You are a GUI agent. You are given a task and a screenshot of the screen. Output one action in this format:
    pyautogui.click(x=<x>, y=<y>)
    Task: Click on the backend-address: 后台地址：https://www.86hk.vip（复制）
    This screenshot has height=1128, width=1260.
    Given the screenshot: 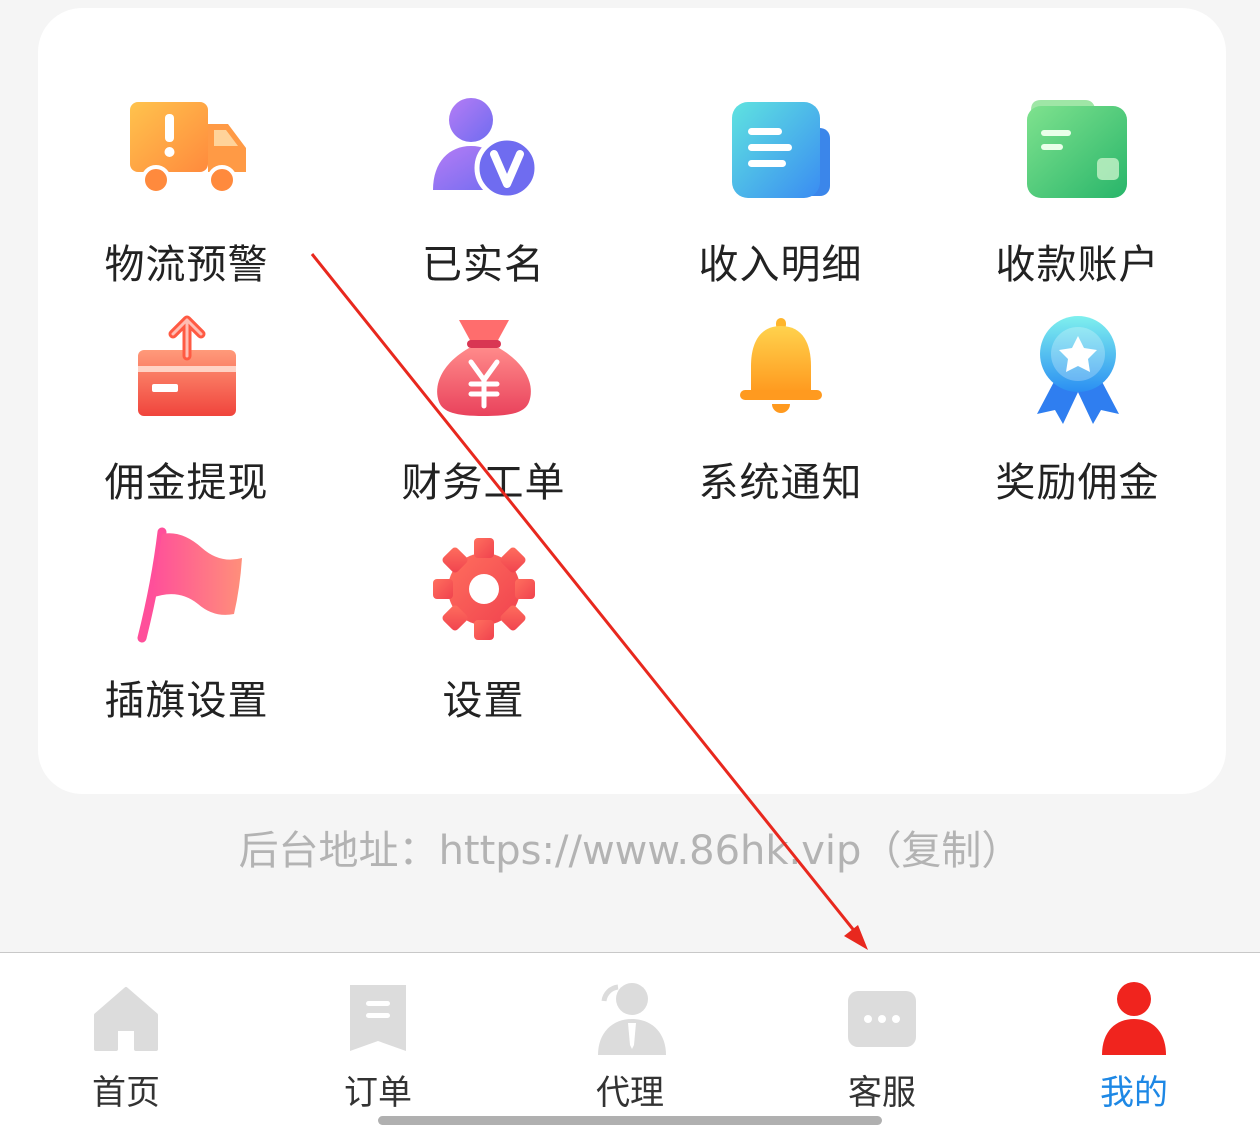 What is the action you would take?
    pyautogui.click(x=630, y=847)
    